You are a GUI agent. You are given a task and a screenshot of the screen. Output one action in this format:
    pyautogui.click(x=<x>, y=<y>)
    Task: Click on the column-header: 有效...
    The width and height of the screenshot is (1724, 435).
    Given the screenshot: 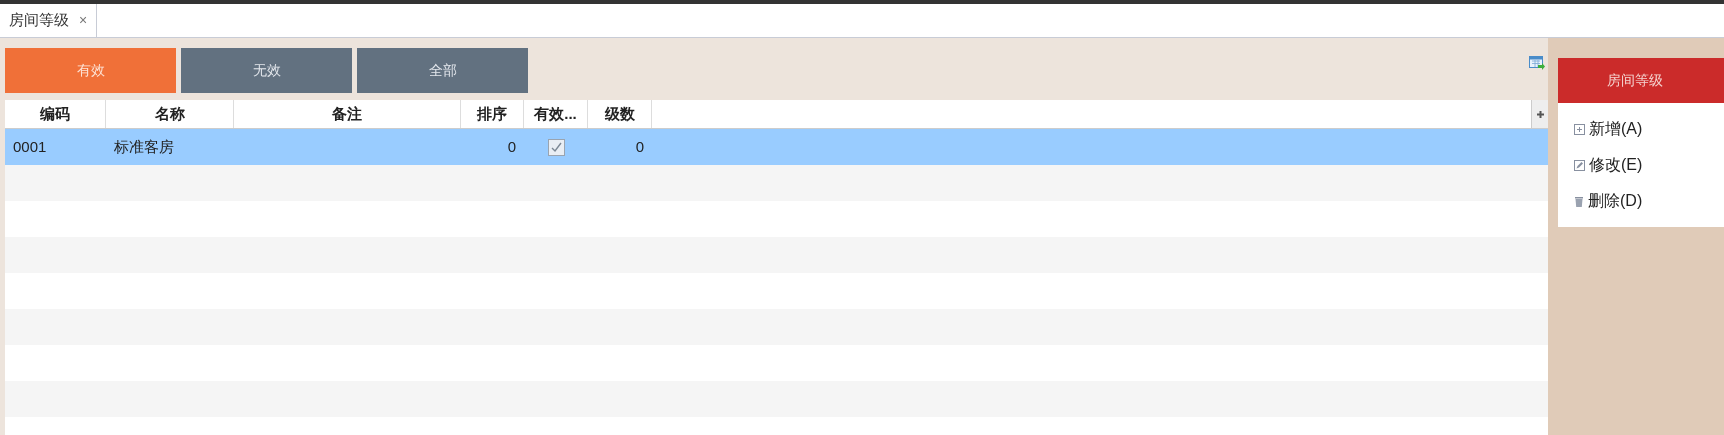 What is the action you would take?
    pyautogui.click(x=556, y=114)
    